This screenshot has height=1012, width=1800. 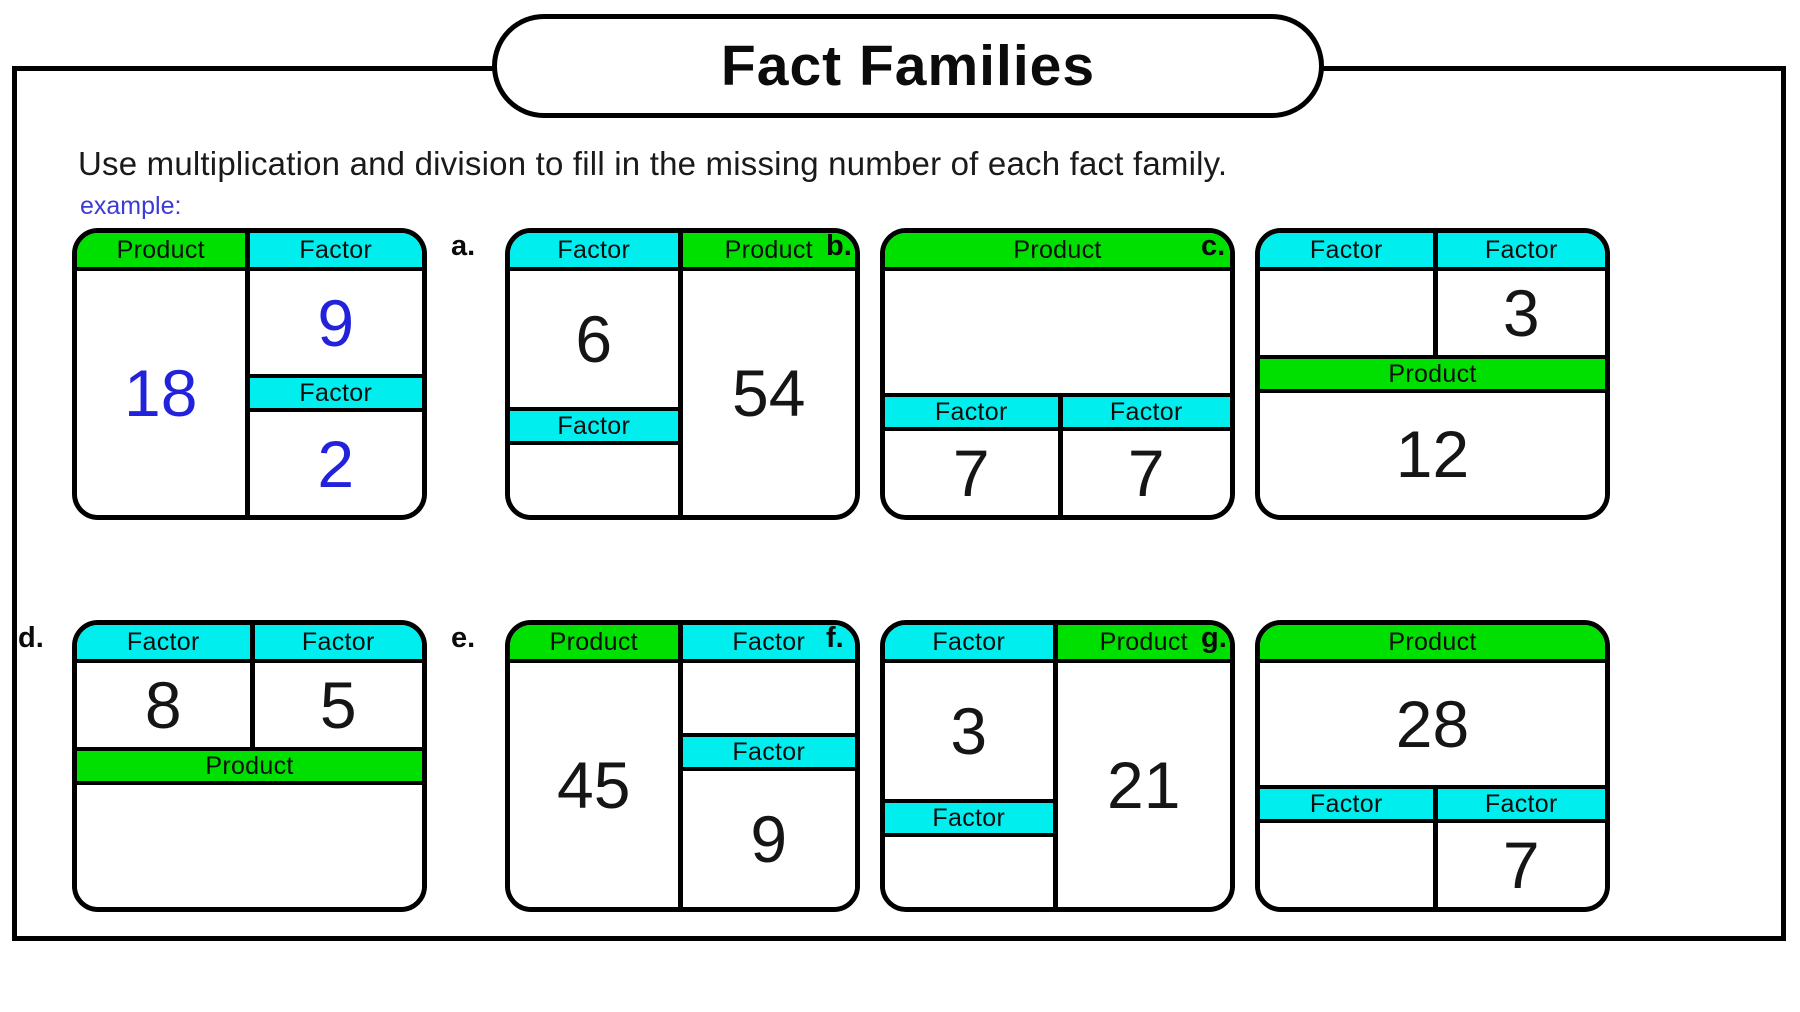 I want to click on problem-slot-a: a. Factor 6 Factor Product 54, so click(x=664, y=378).